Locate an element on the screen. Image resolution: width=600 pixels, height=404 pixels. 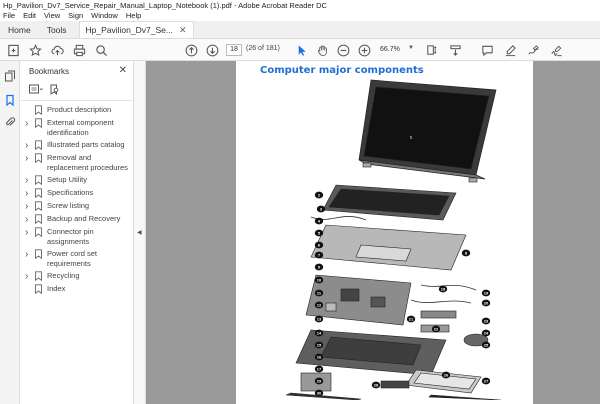
select-cursor-icon is located at coordinates (301, 50).